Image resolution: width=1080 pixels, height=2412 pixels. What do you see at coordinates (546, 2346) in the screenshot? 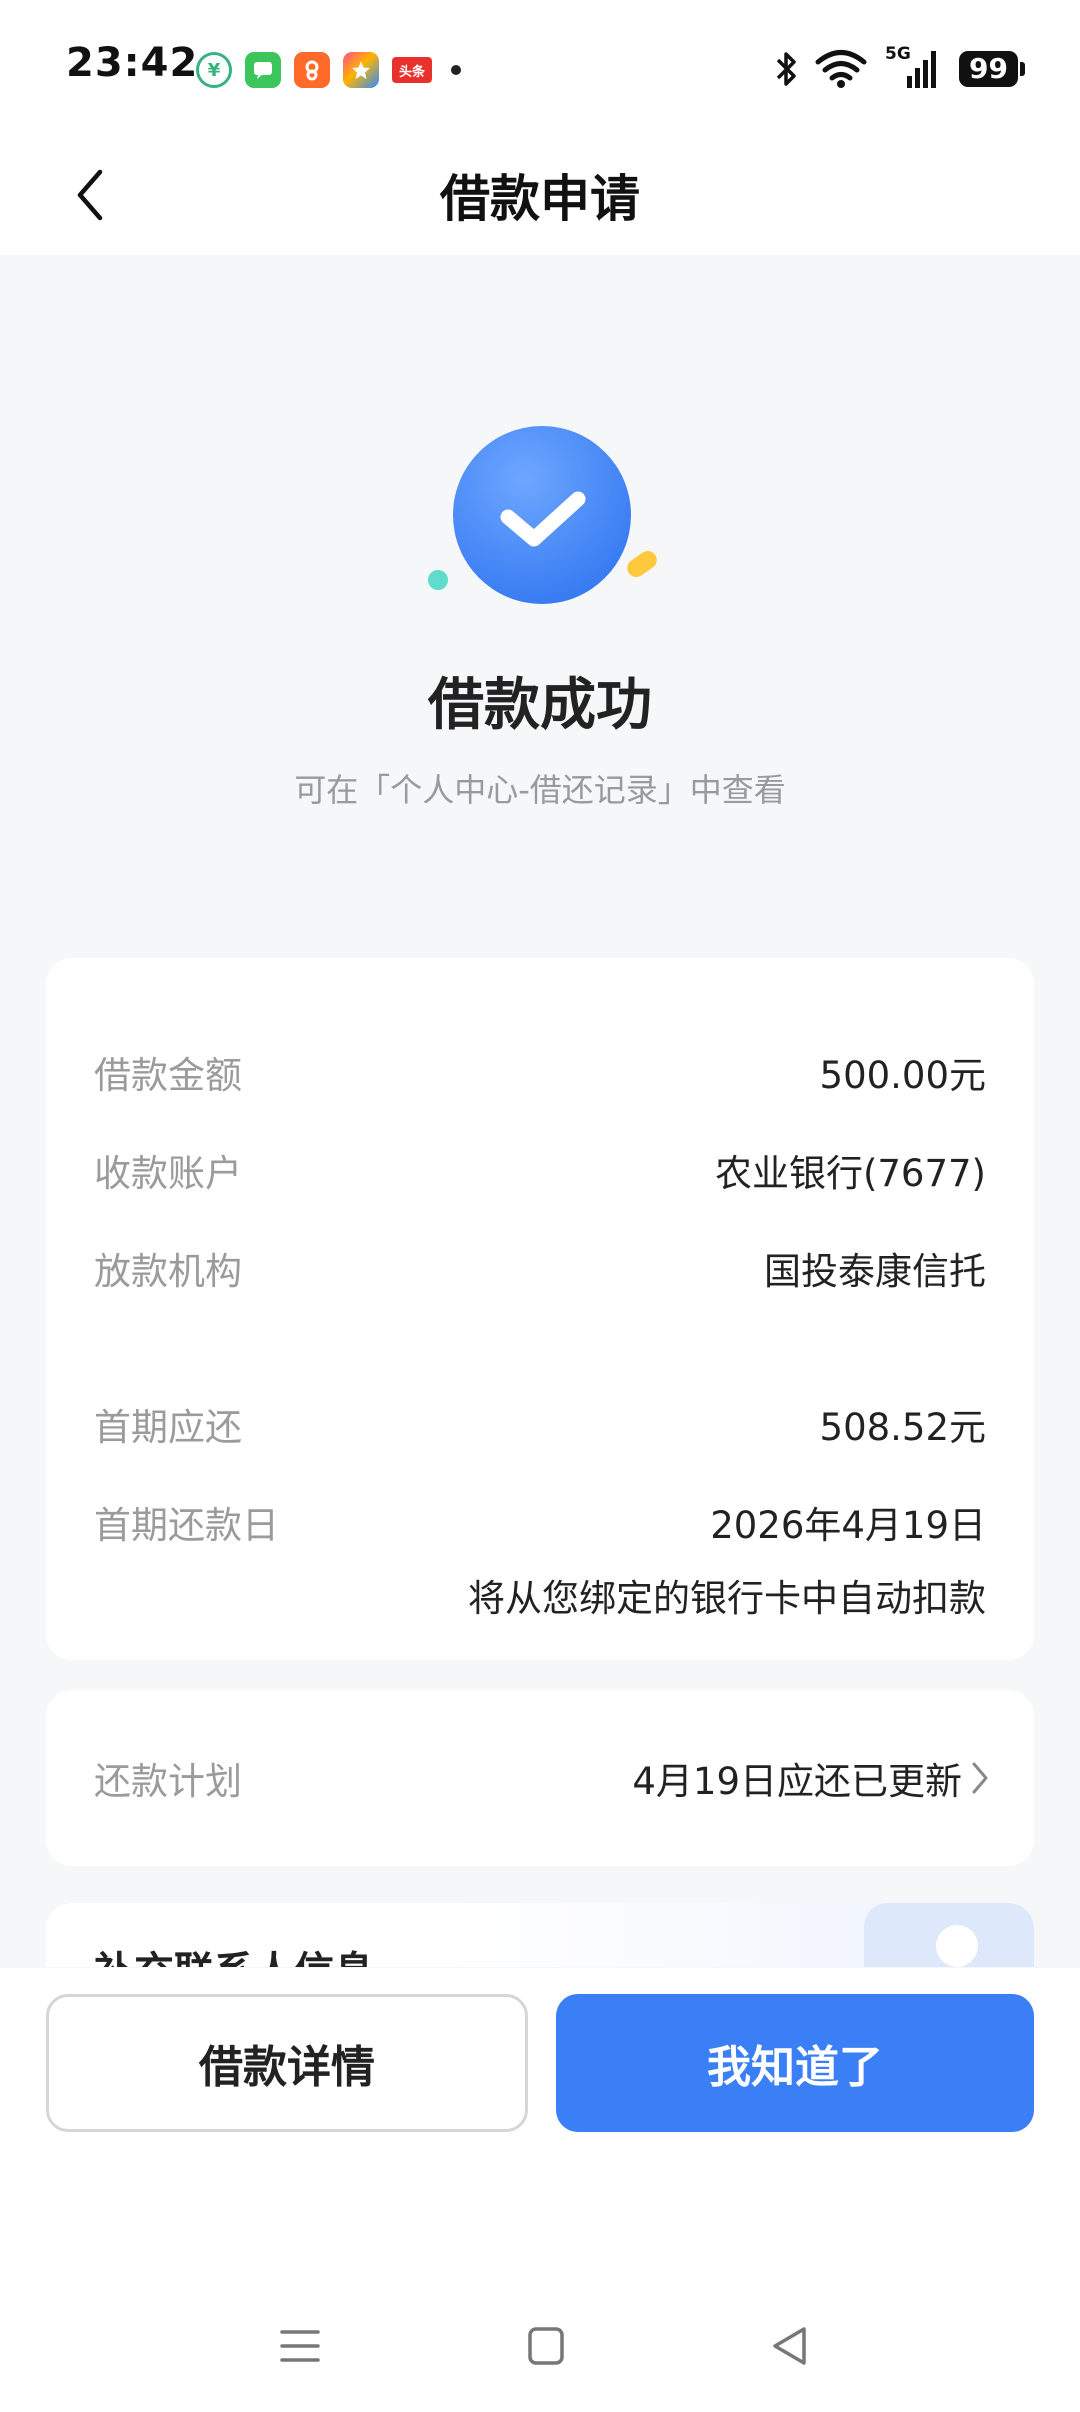
I see `home-icon` at bounding box center [546, 2346].